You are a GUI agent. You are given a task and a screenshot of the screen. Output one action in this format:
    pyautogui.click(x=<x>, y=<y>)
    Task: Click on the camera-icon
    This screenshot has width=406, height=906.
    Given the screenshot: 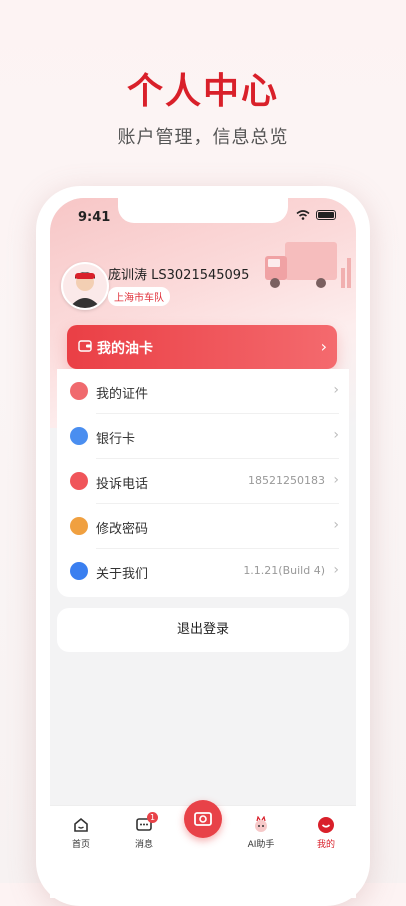 What is the action you would take?
    pyautogui.click(x=203, y=819)
    